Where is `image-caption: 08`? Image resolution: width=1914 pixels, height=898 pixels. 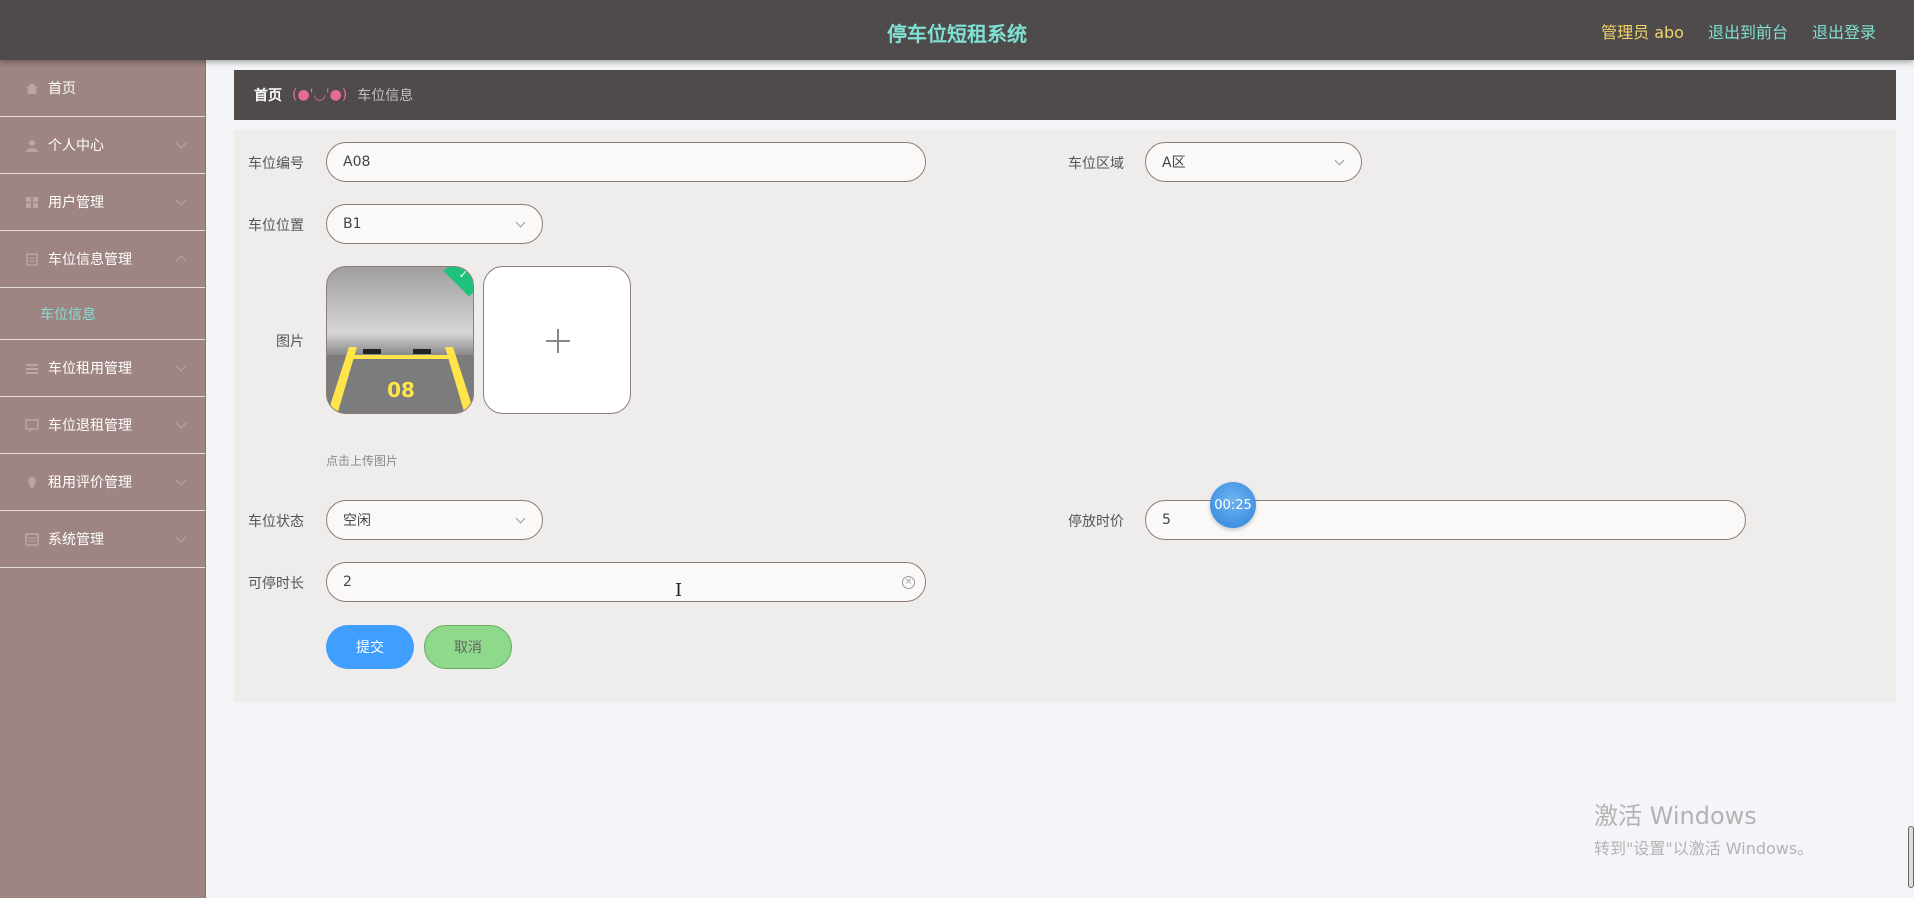
image-caption: 08 is located at coordinates (401, 390).